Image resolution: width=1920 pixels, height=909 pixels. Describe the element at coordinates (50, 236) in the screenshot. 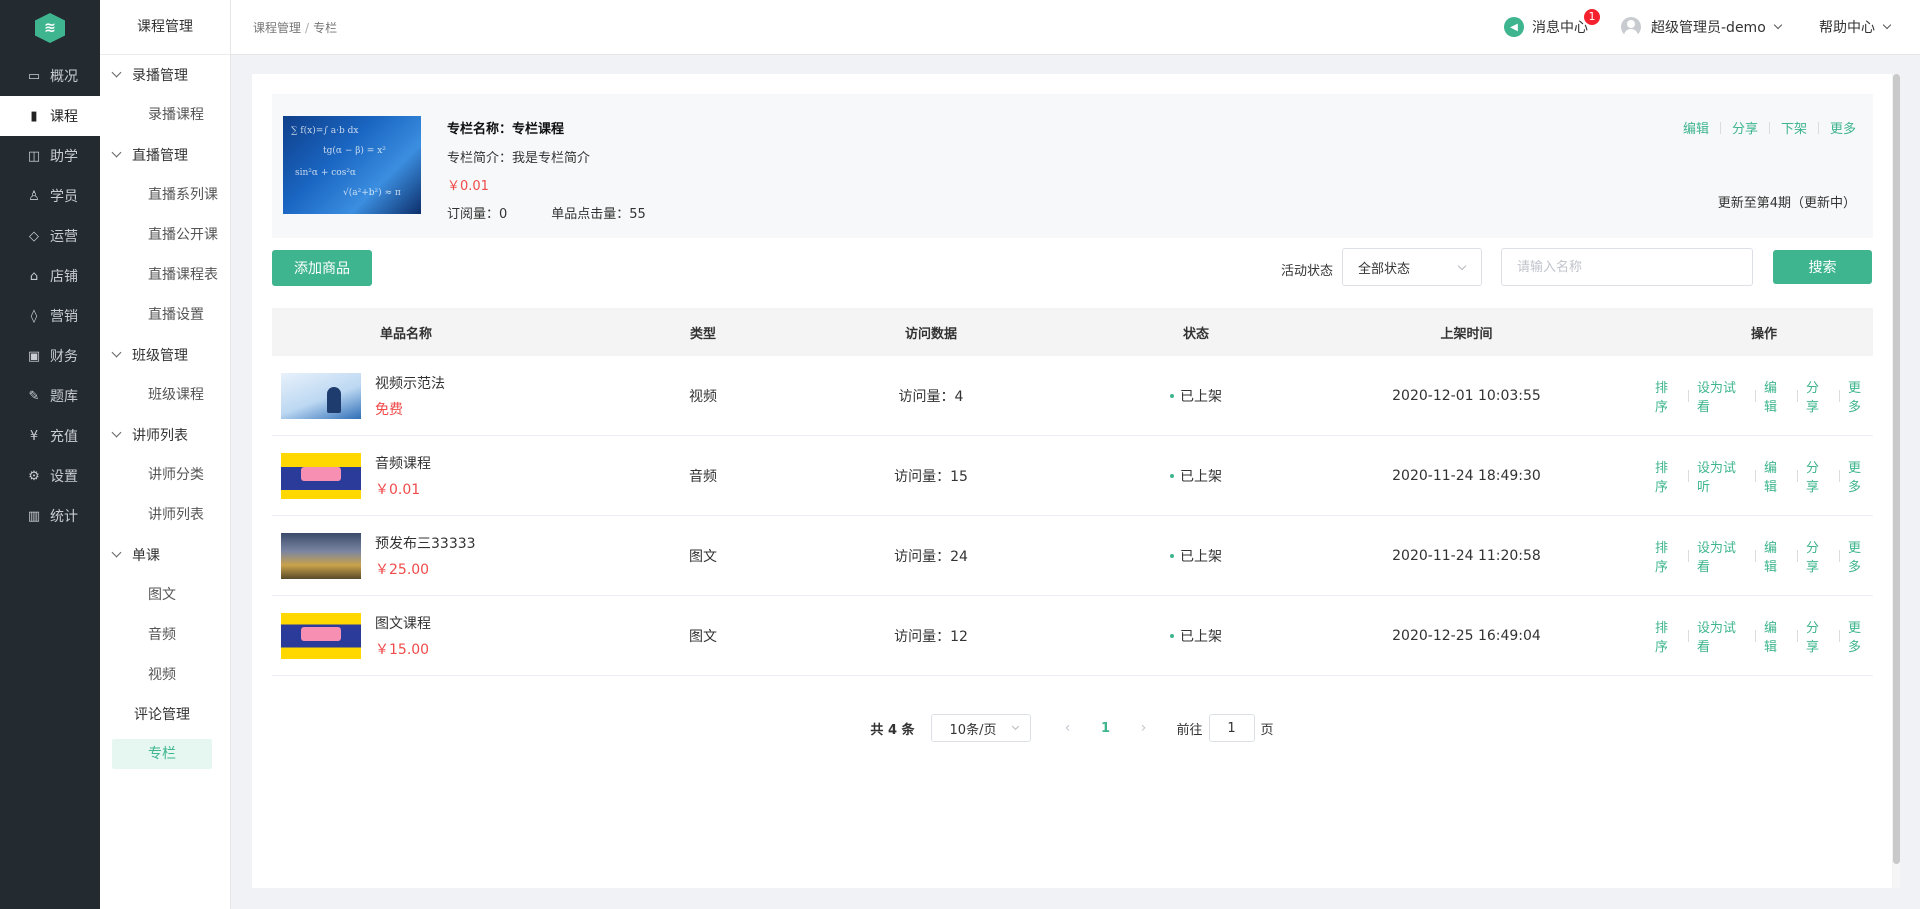

I see `nav-item-operations: ◇ 运营` at that location.